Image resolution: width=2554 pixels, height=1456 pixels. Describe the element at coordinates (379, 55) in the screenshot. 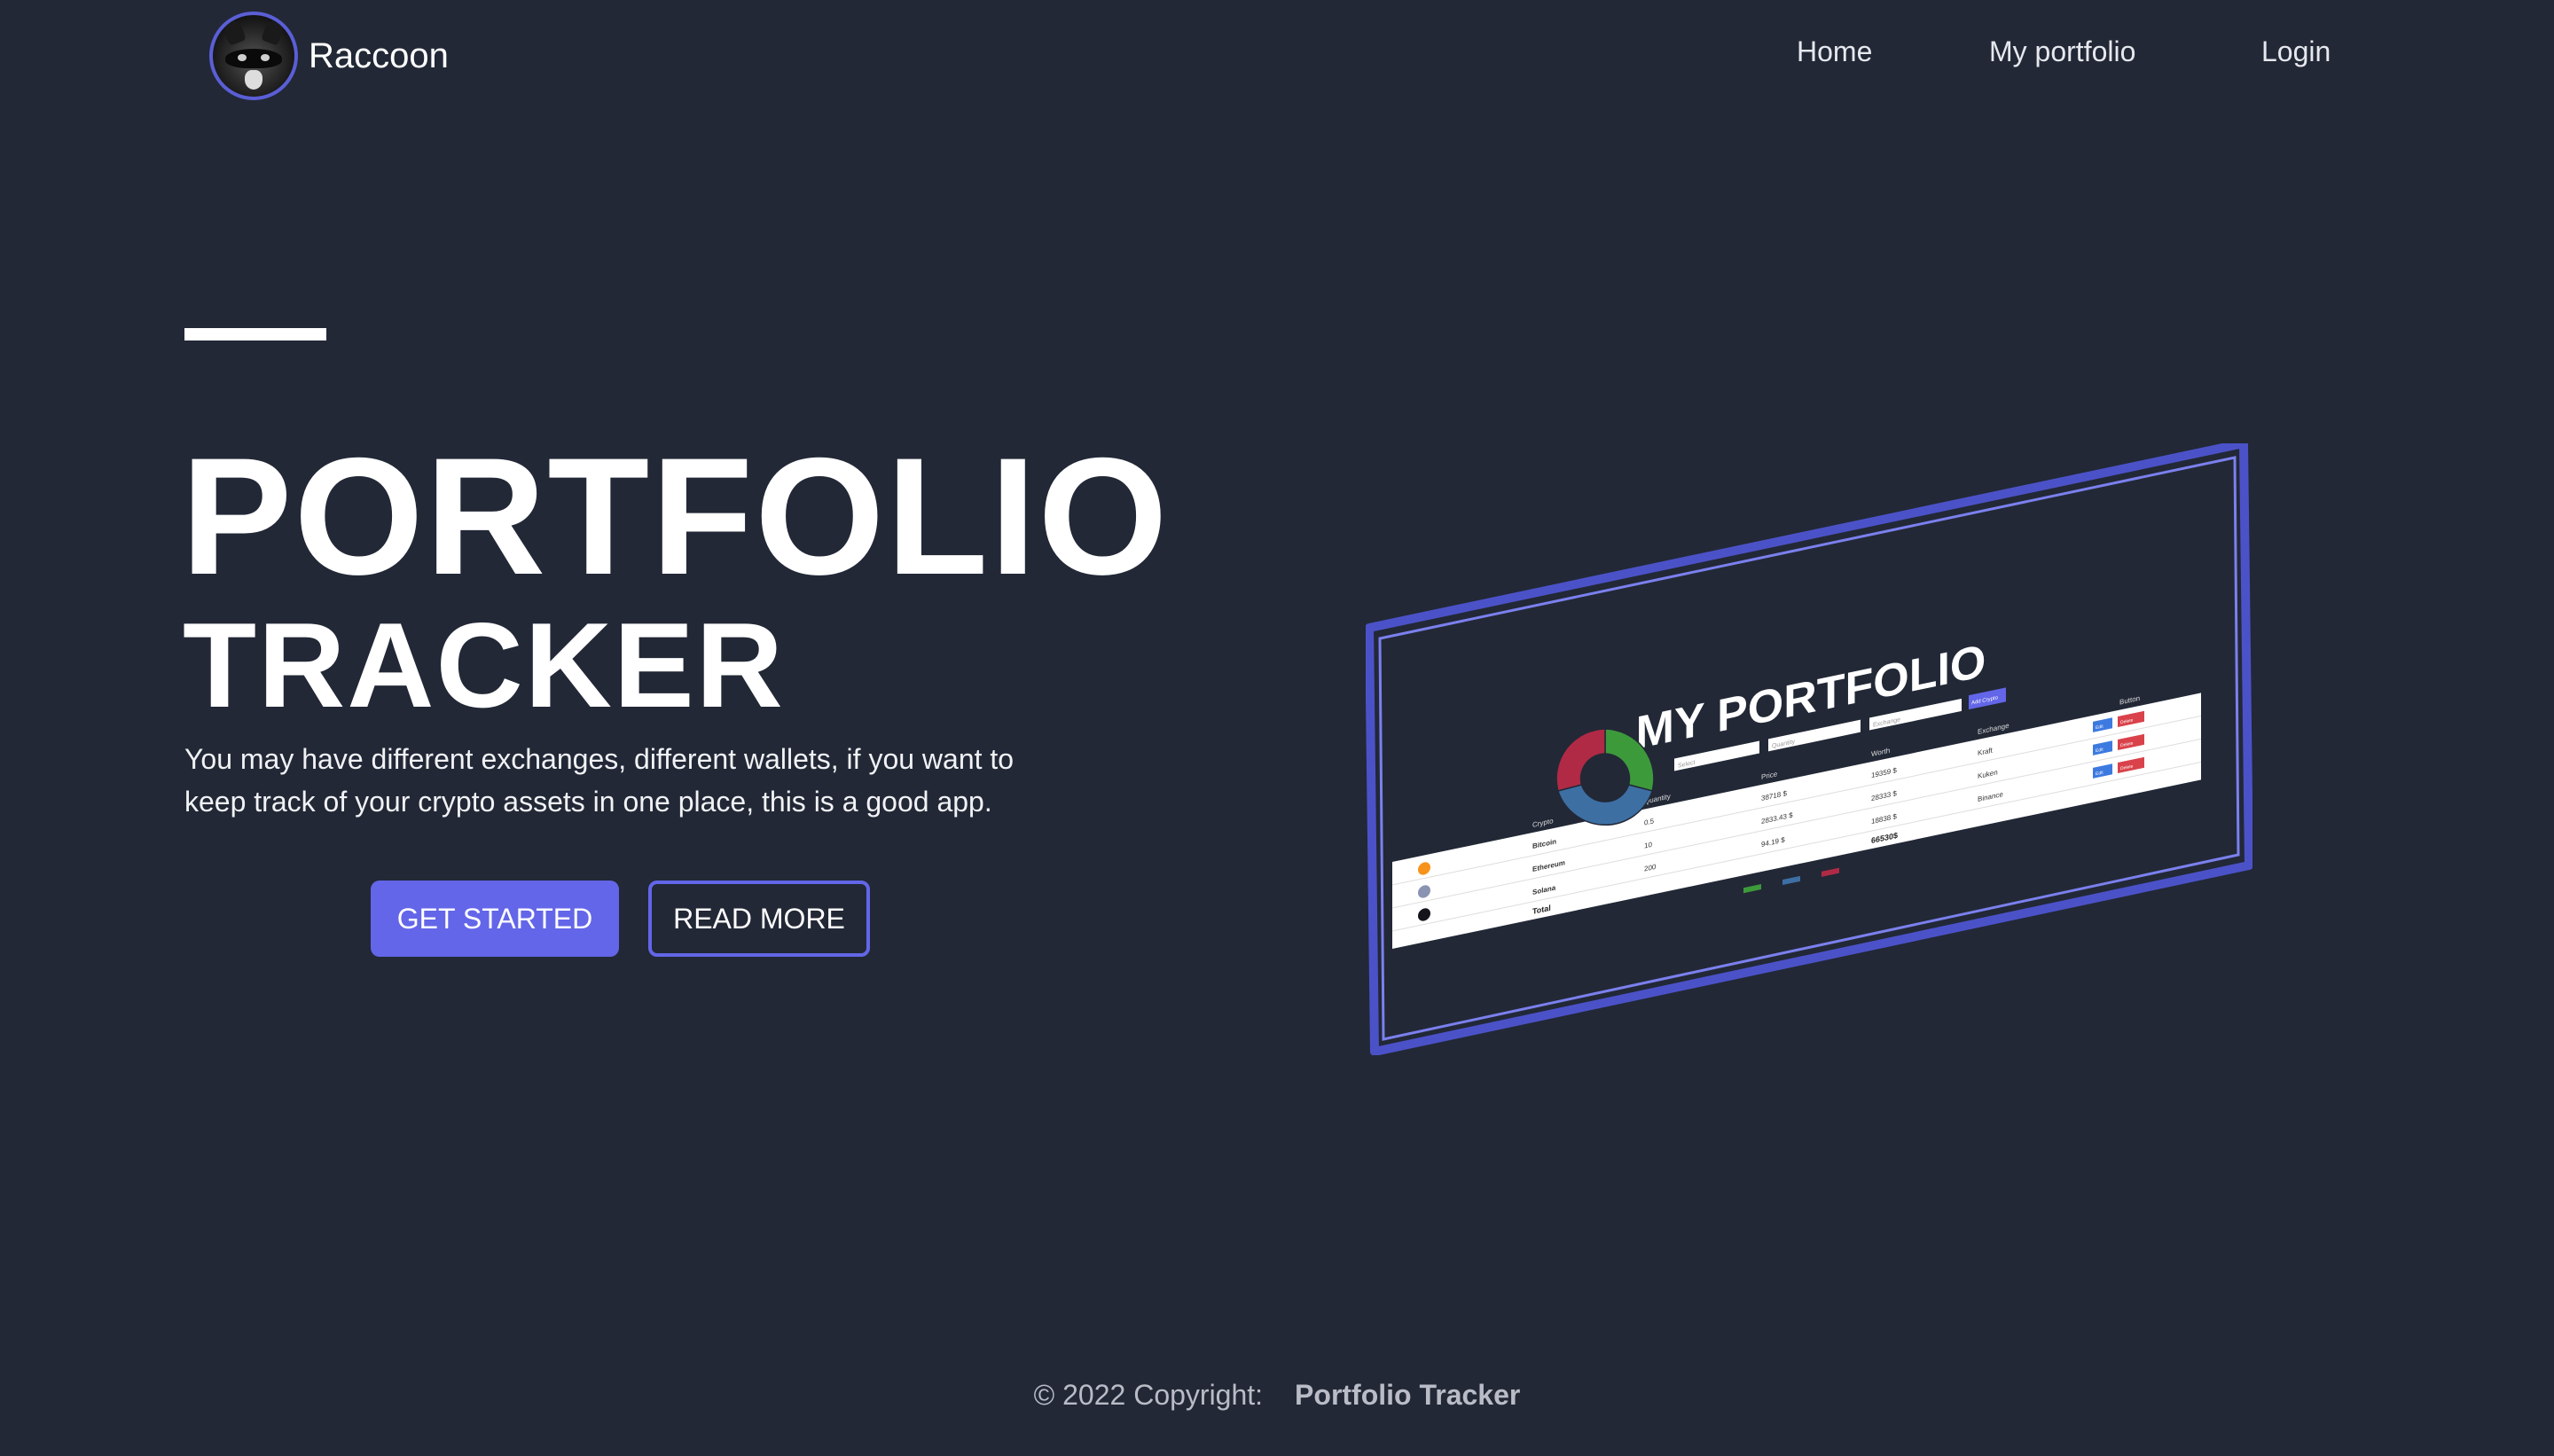

I see `brand-name: Raccoon` at that location.